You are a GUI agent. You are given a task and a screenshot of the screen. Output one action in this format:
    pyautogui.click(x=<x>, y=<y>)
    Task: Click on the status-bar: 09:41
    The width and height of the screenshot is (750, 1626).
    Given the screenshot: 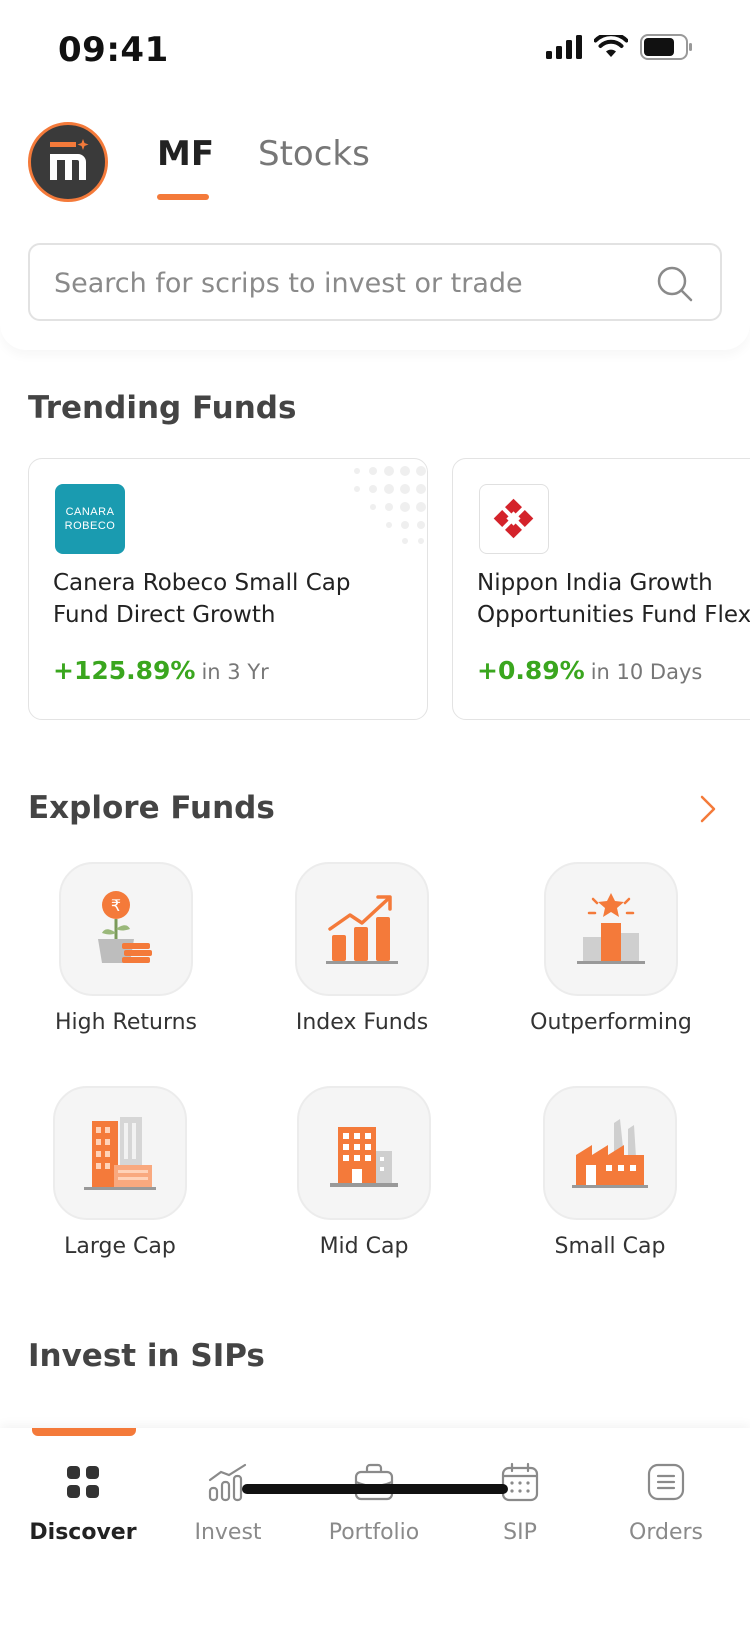 What is the action you would take?
    pyautogui.click(x=375, y=50)
    